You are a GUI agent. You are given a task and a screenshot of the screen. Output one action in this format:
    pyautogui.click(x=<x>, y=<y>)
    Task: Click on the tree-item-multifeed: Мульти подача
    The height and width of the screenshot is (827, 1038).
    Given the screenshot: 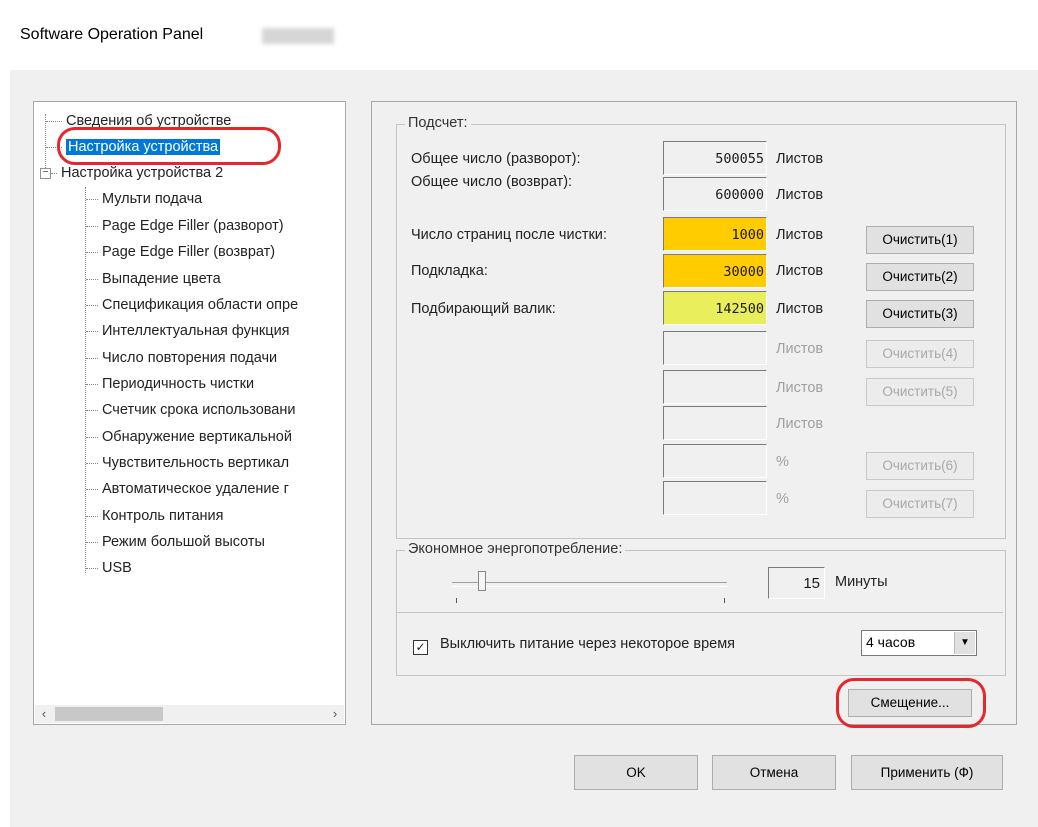 What is the action you would take?
    pyautogui.click(x=144, y=199)
    